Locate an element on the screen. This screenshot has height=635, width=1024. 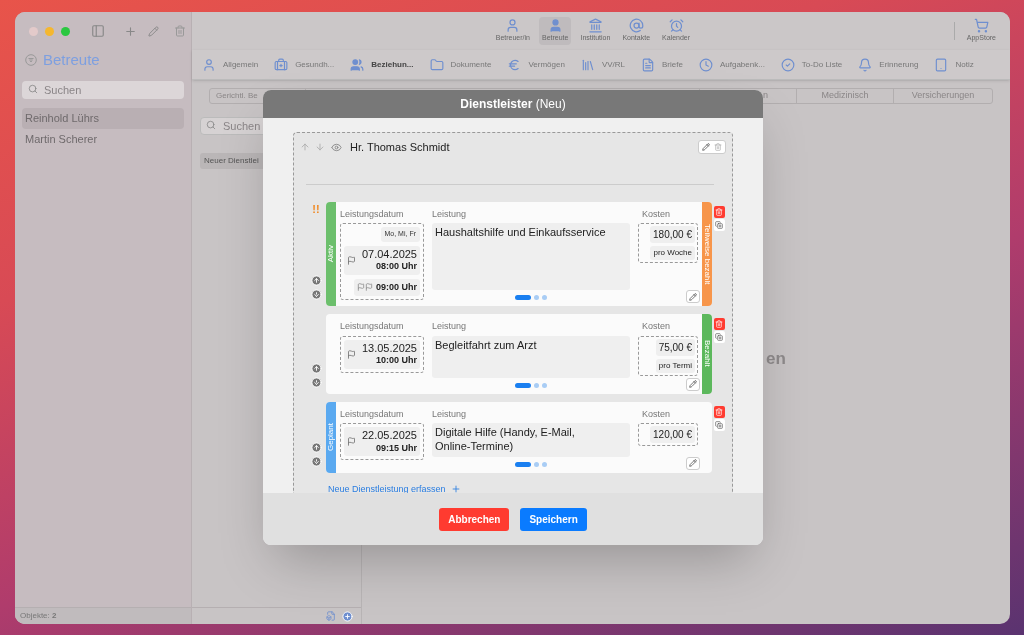
amount: 180,00 € is located at coordinates (672, 234).